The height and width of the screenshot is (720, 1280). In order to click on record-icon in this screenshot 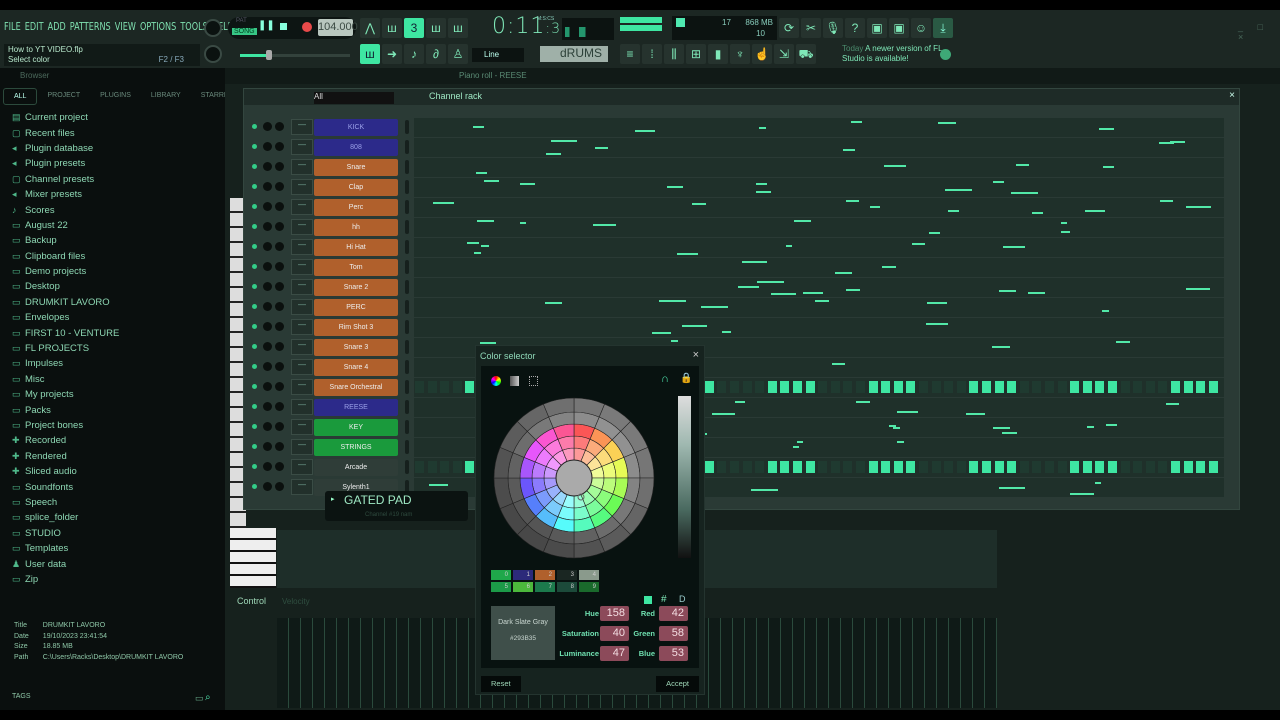, I will do `click(307, 27)`.